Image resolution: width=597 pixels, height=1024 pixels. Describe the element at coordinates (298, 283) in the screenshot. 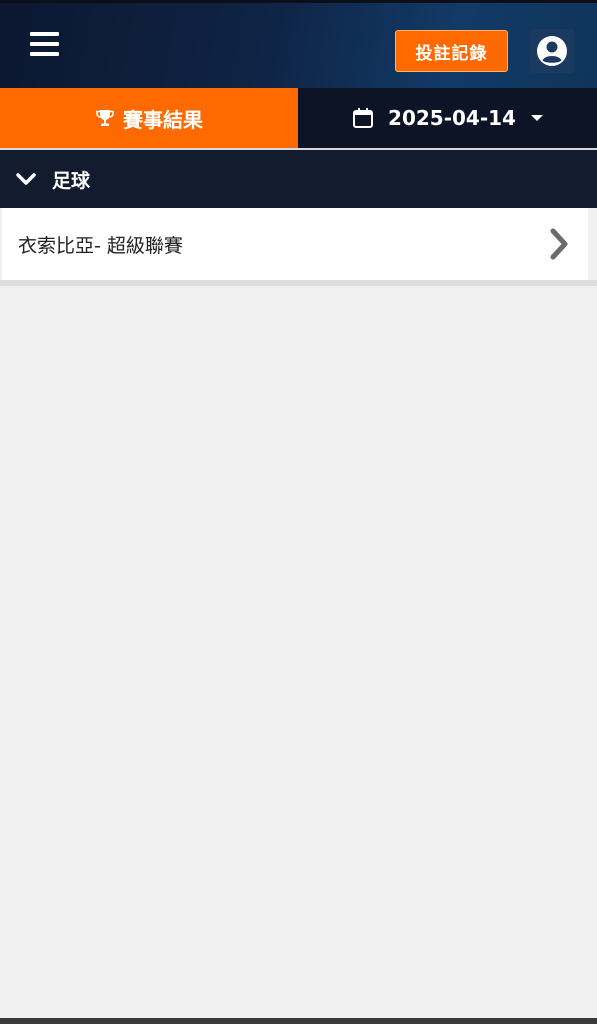

I see `row-divider` at that location.